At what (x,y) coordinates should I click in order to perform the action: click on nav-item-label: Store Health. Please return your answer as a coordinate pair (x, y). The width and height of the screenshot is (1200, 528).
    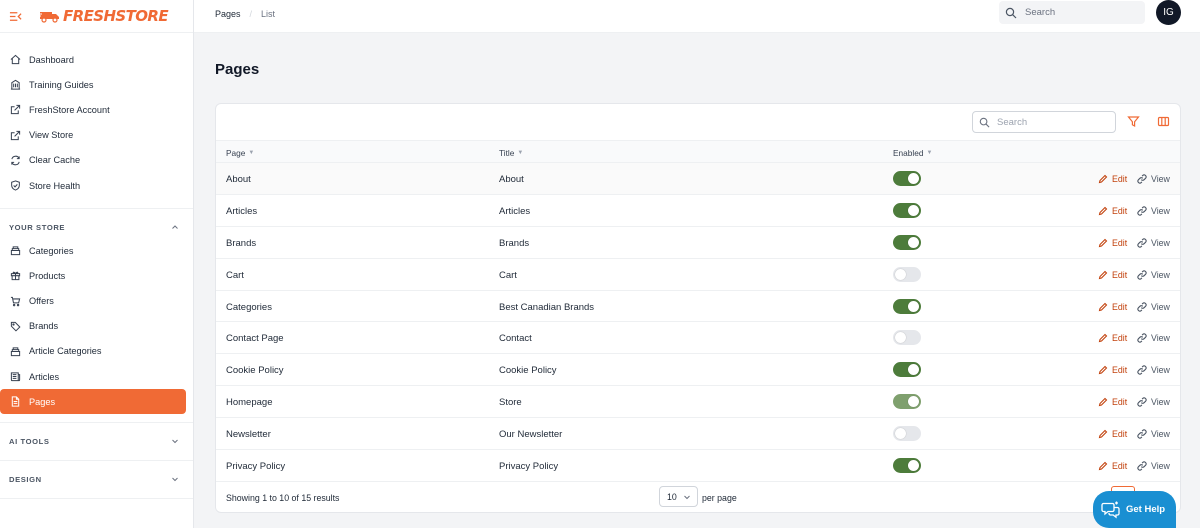
    Looking at the image, I should click on (55, 185).